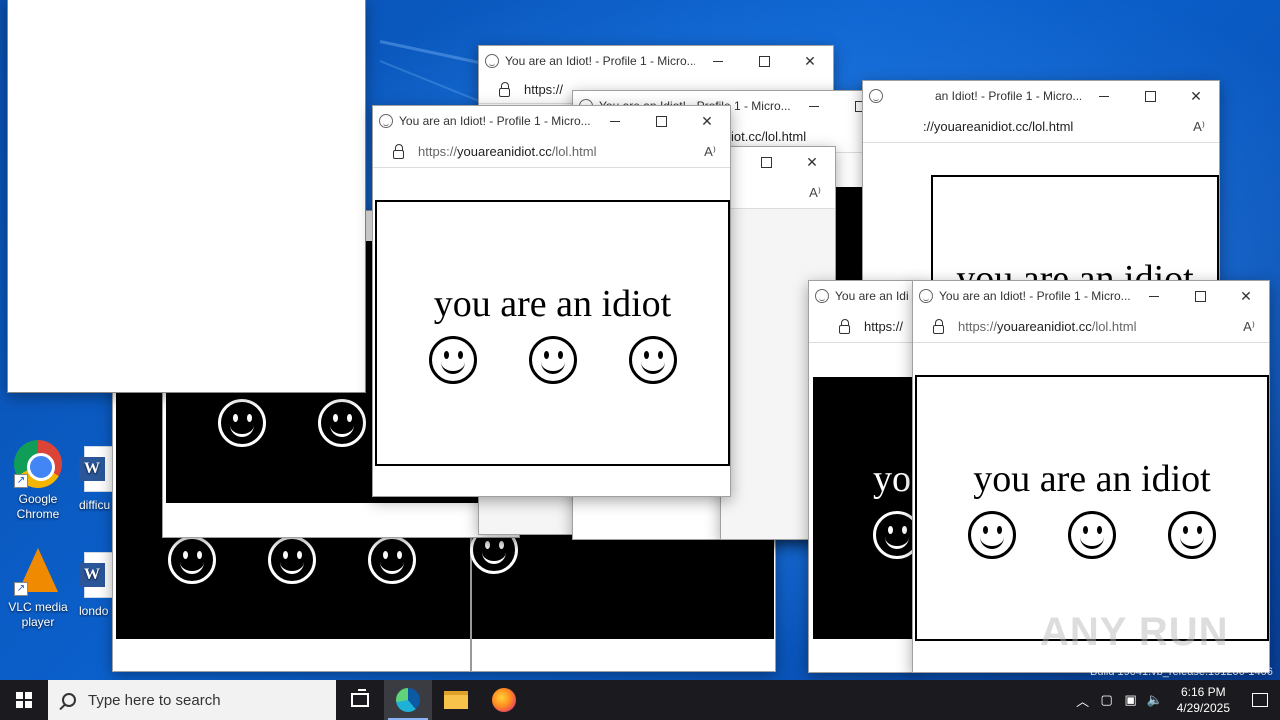 This screenshot has height=720, width=1280. I want to click on search-placeholder: Type here to search, so click(154, 700).